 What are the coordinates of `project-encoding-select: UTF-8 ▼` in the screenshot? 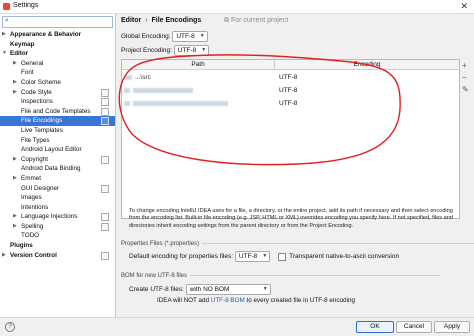 It's located at (191, 50).